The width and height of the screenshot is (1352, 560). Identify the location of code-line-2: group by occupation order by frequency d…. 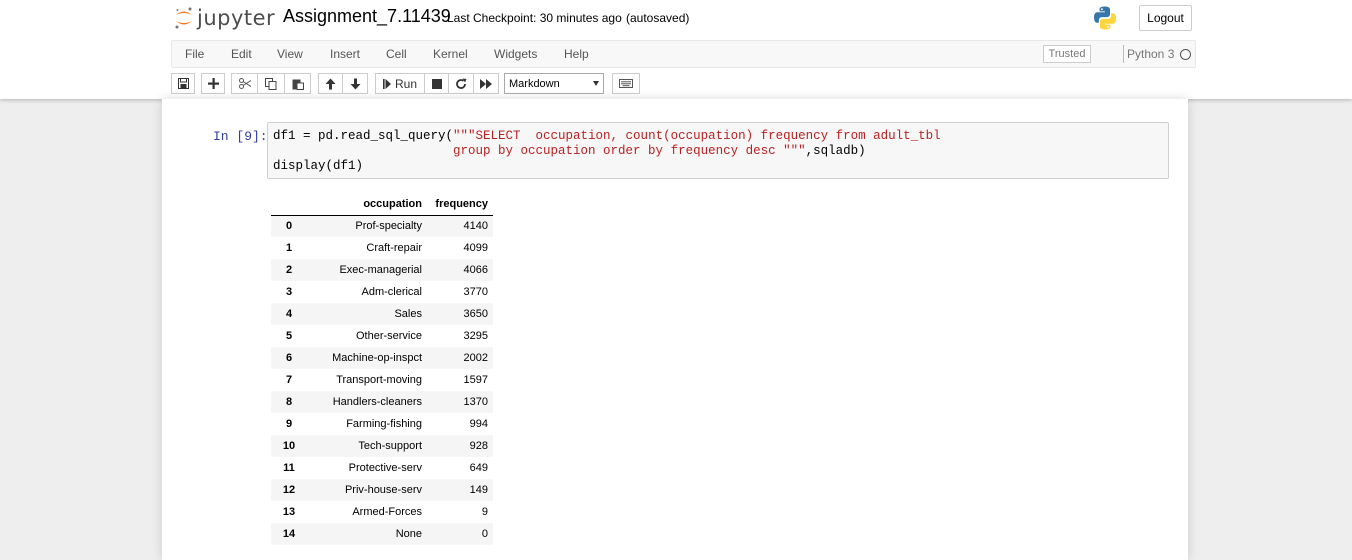
(569, 151).